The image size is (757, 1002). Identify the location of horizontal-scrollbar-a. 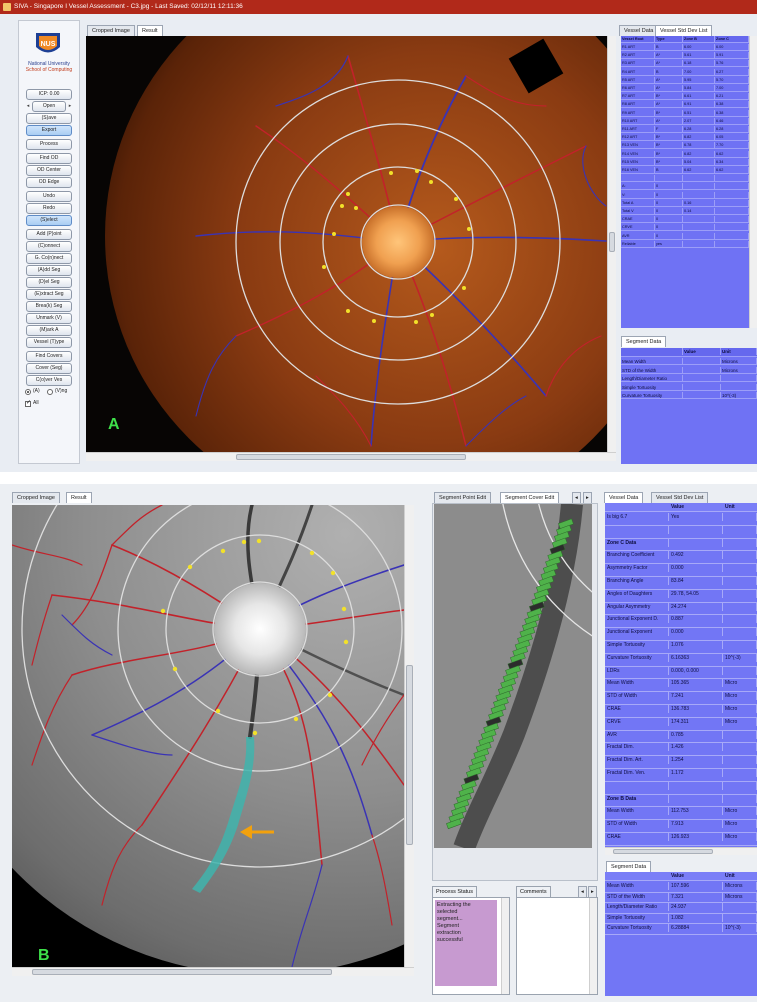
(351, 456).